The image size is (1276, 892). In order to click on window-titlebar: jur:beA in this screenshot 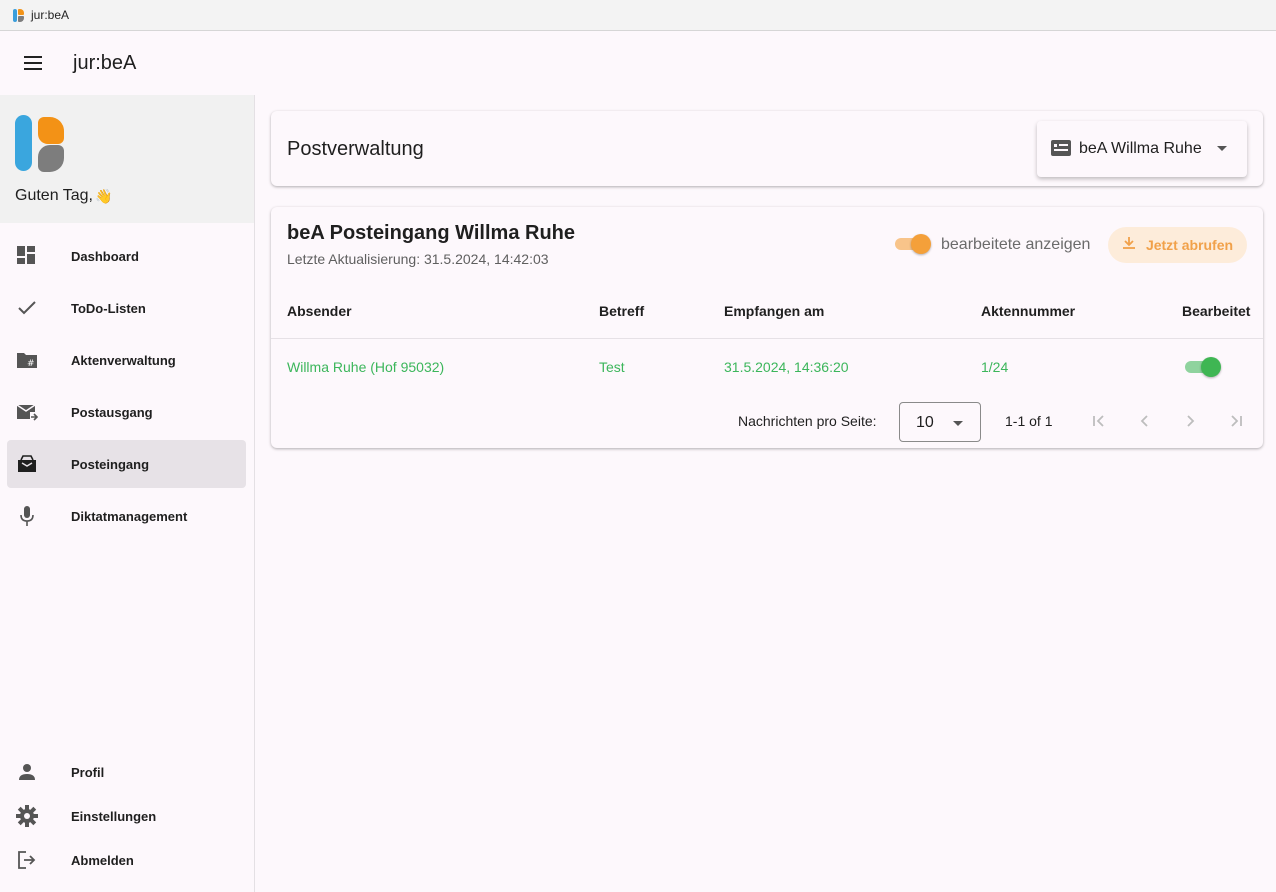, I will do `click(638, 15)`.